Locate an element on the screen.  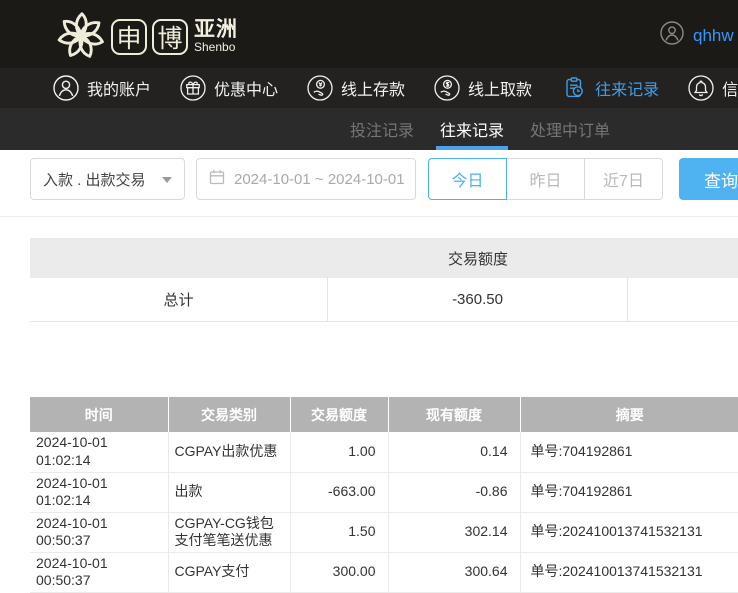
transaction-type-select: 入款 . 出款交易 is located at coordinates (107, 179).